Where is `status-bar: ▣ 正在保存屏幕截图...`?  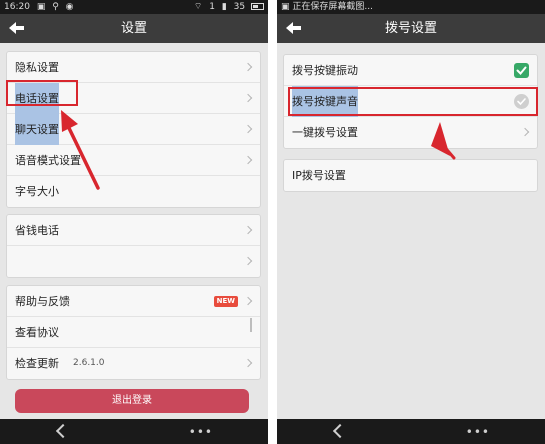 status-bar: ▣ 正在保存屏幕截图... is located at coordinates (411, 7).